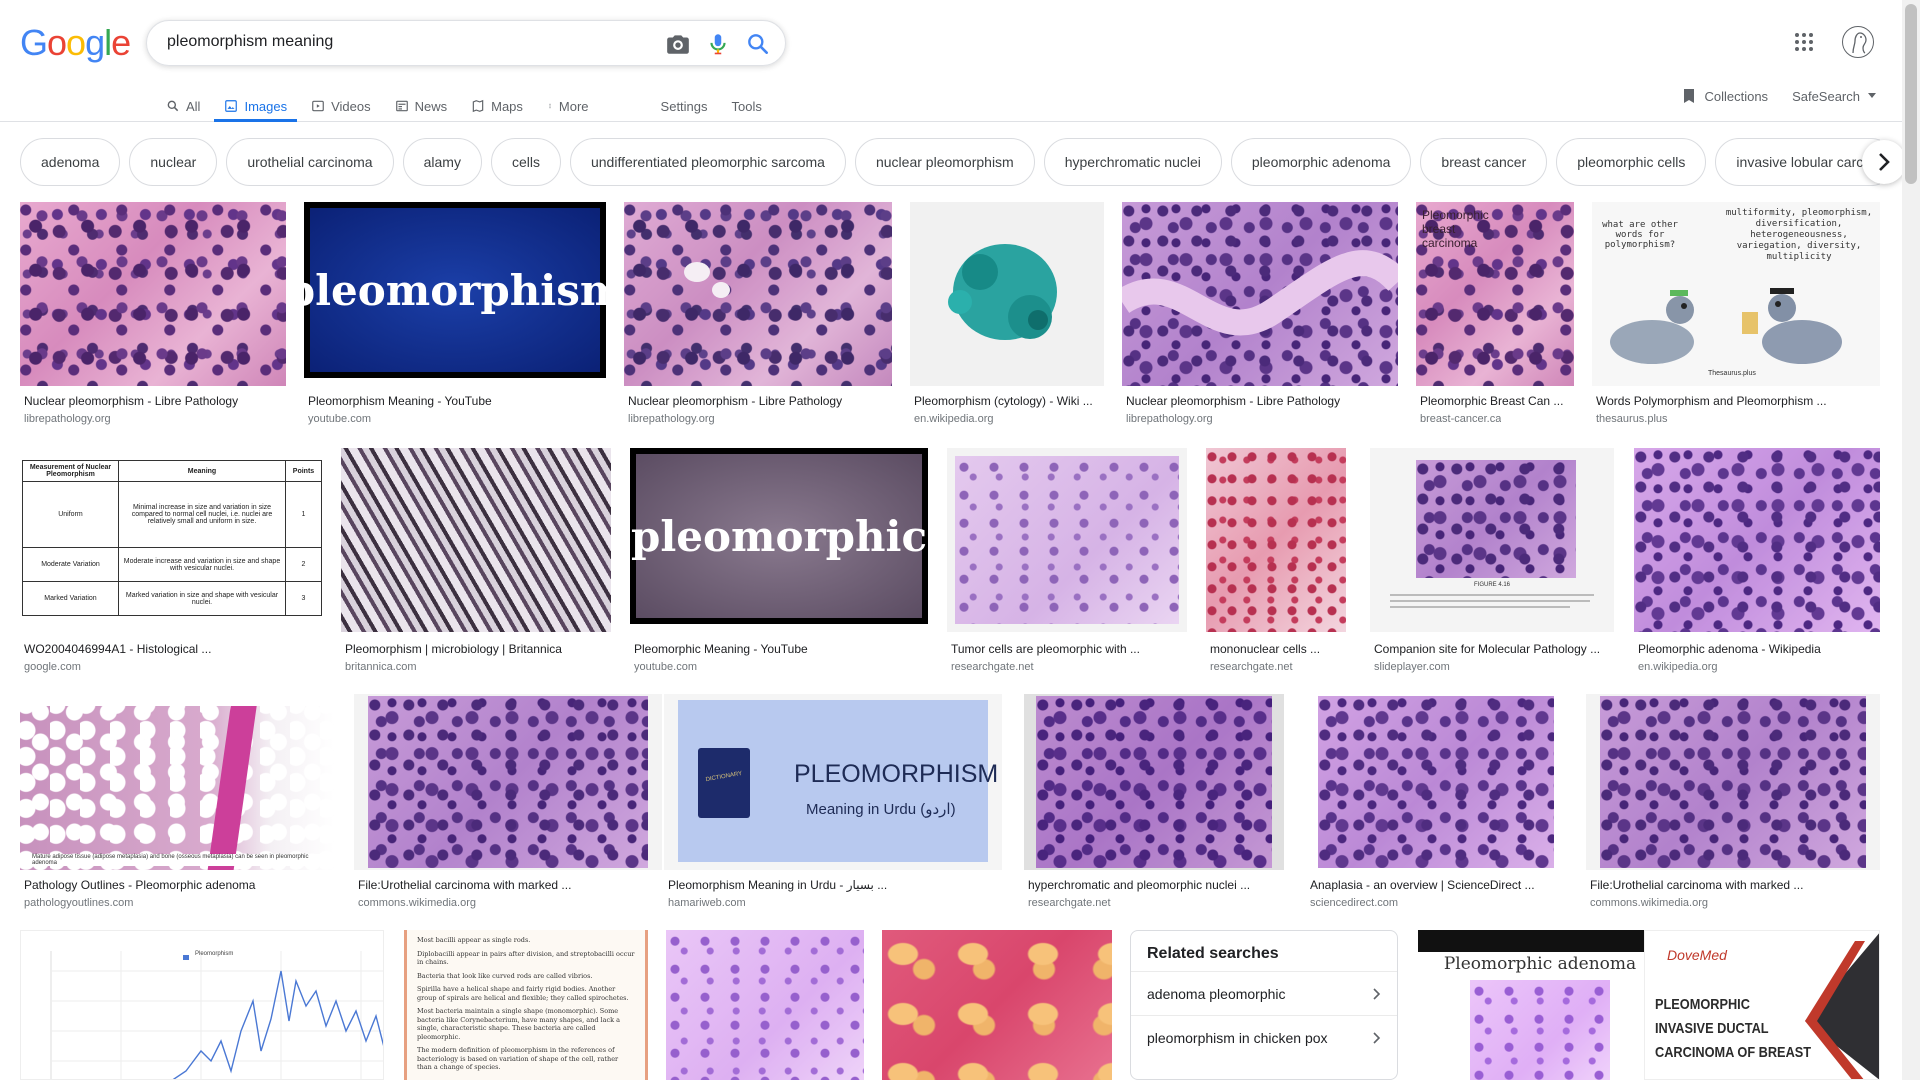 This screenshot has width=1920, height=1080. I want to click on chip: alamy, so click(442, 162).